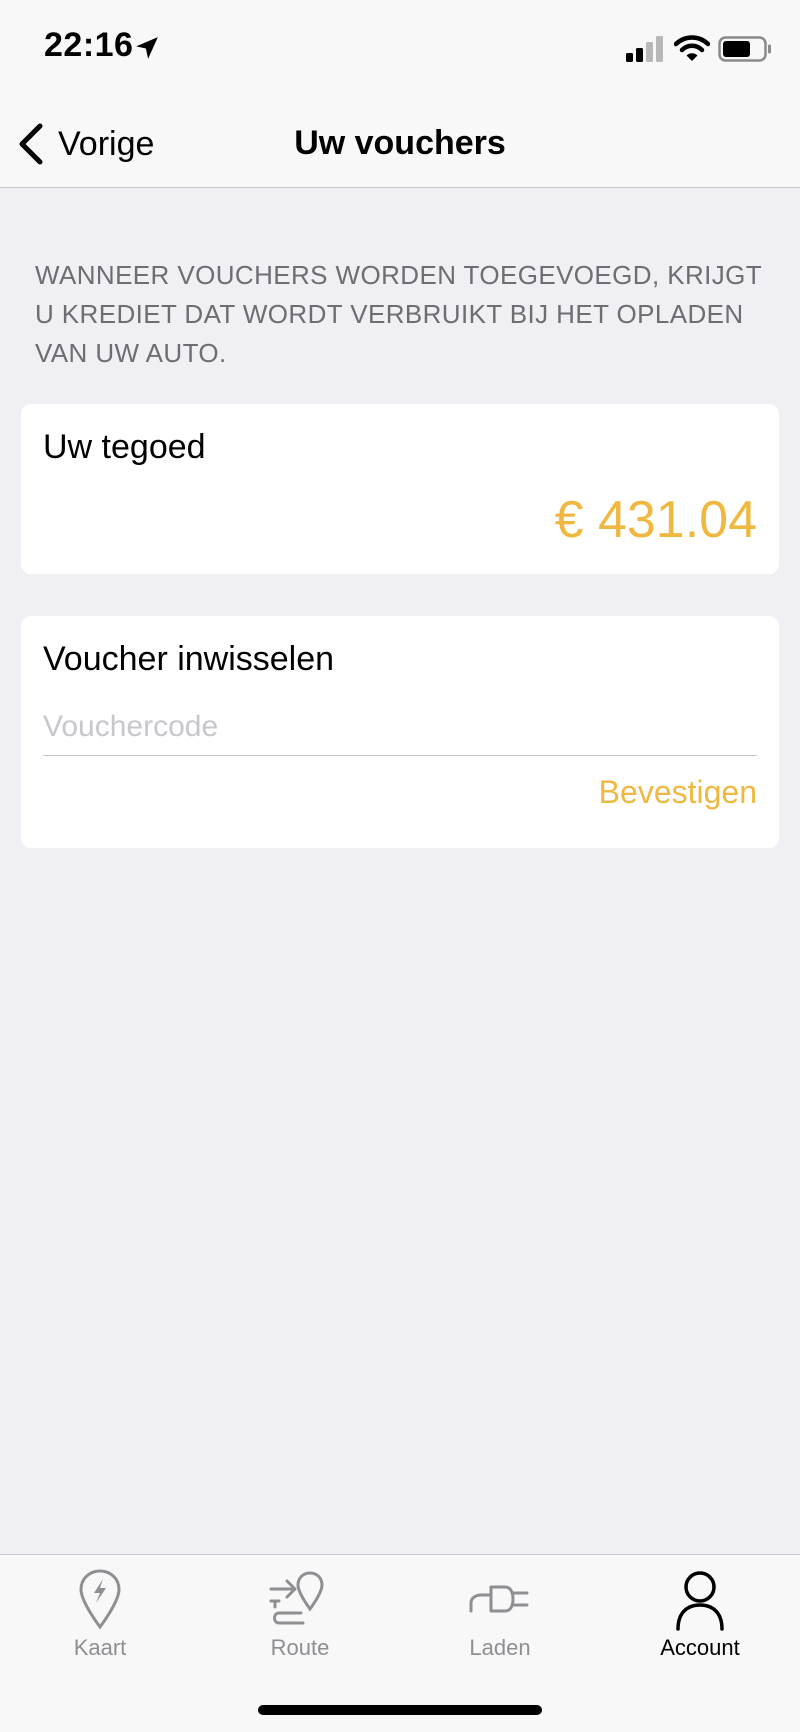 This screenshot has height=1732, width=800. I want to click on tab-bar: Kaart Route Laden Account, so click(400, 1643).